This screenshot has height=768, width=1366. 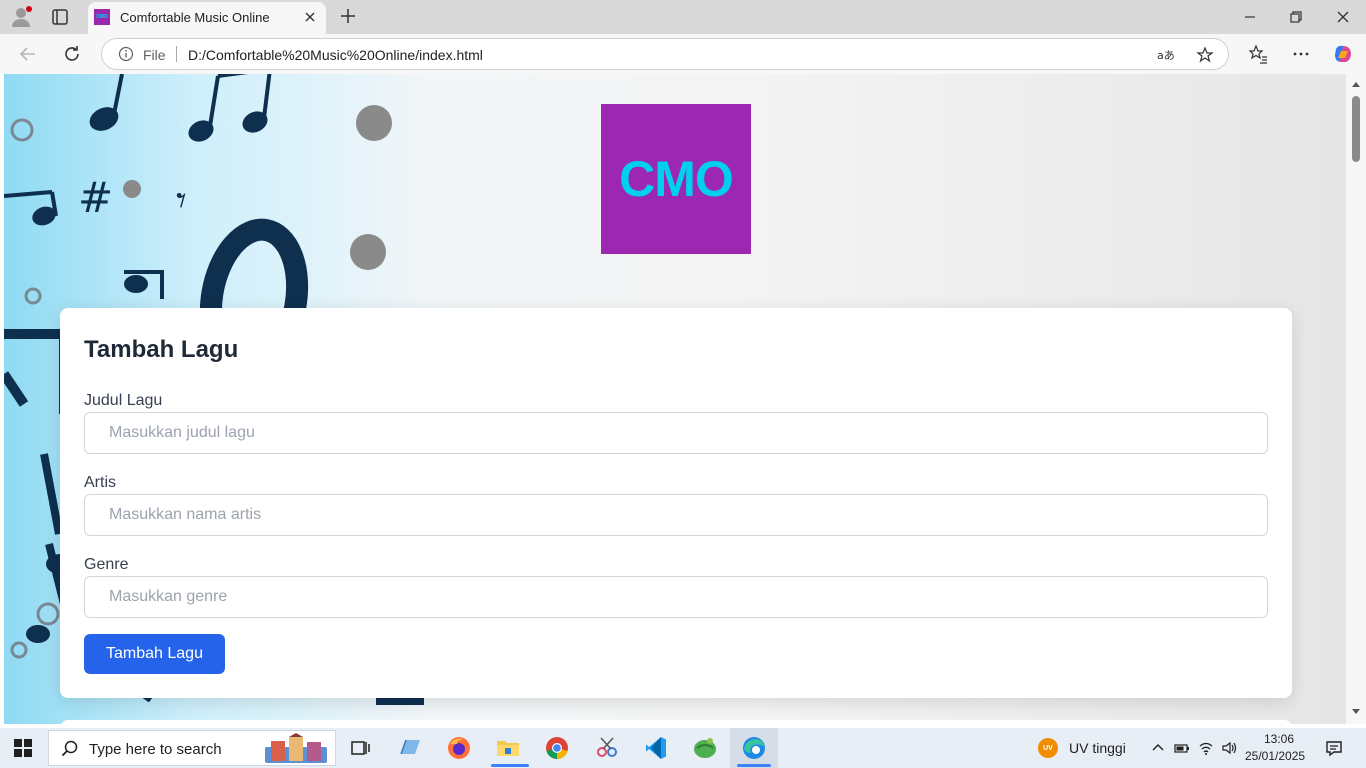 I want to click on clock-date: 25/01/2025, so click(x=1275, y=756).